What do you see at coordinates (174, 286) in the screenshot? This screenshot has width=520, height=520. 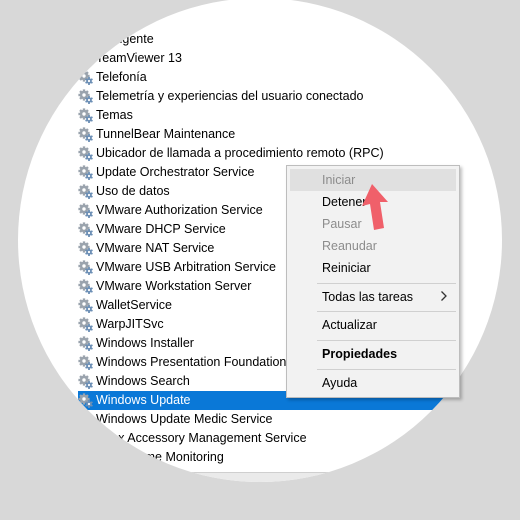 I see `service-name: VMware Workstation Server` at bounding box center [174, 286].